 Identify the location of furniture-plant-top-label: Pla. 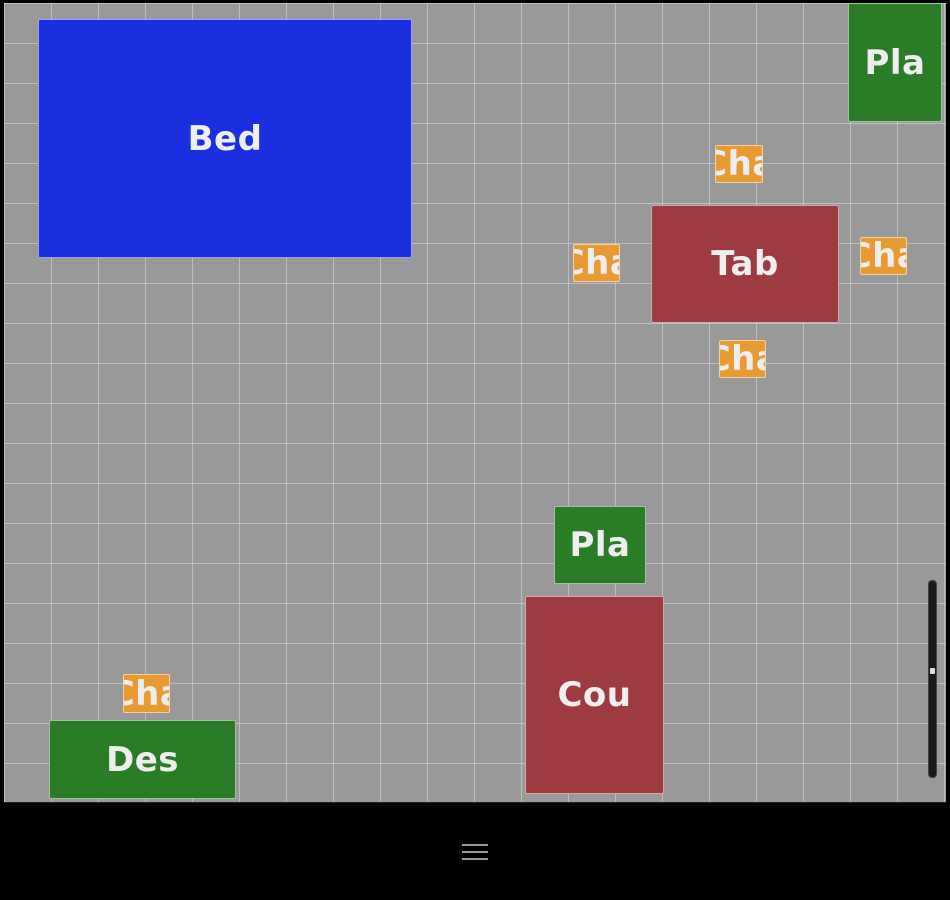
(895, 62).